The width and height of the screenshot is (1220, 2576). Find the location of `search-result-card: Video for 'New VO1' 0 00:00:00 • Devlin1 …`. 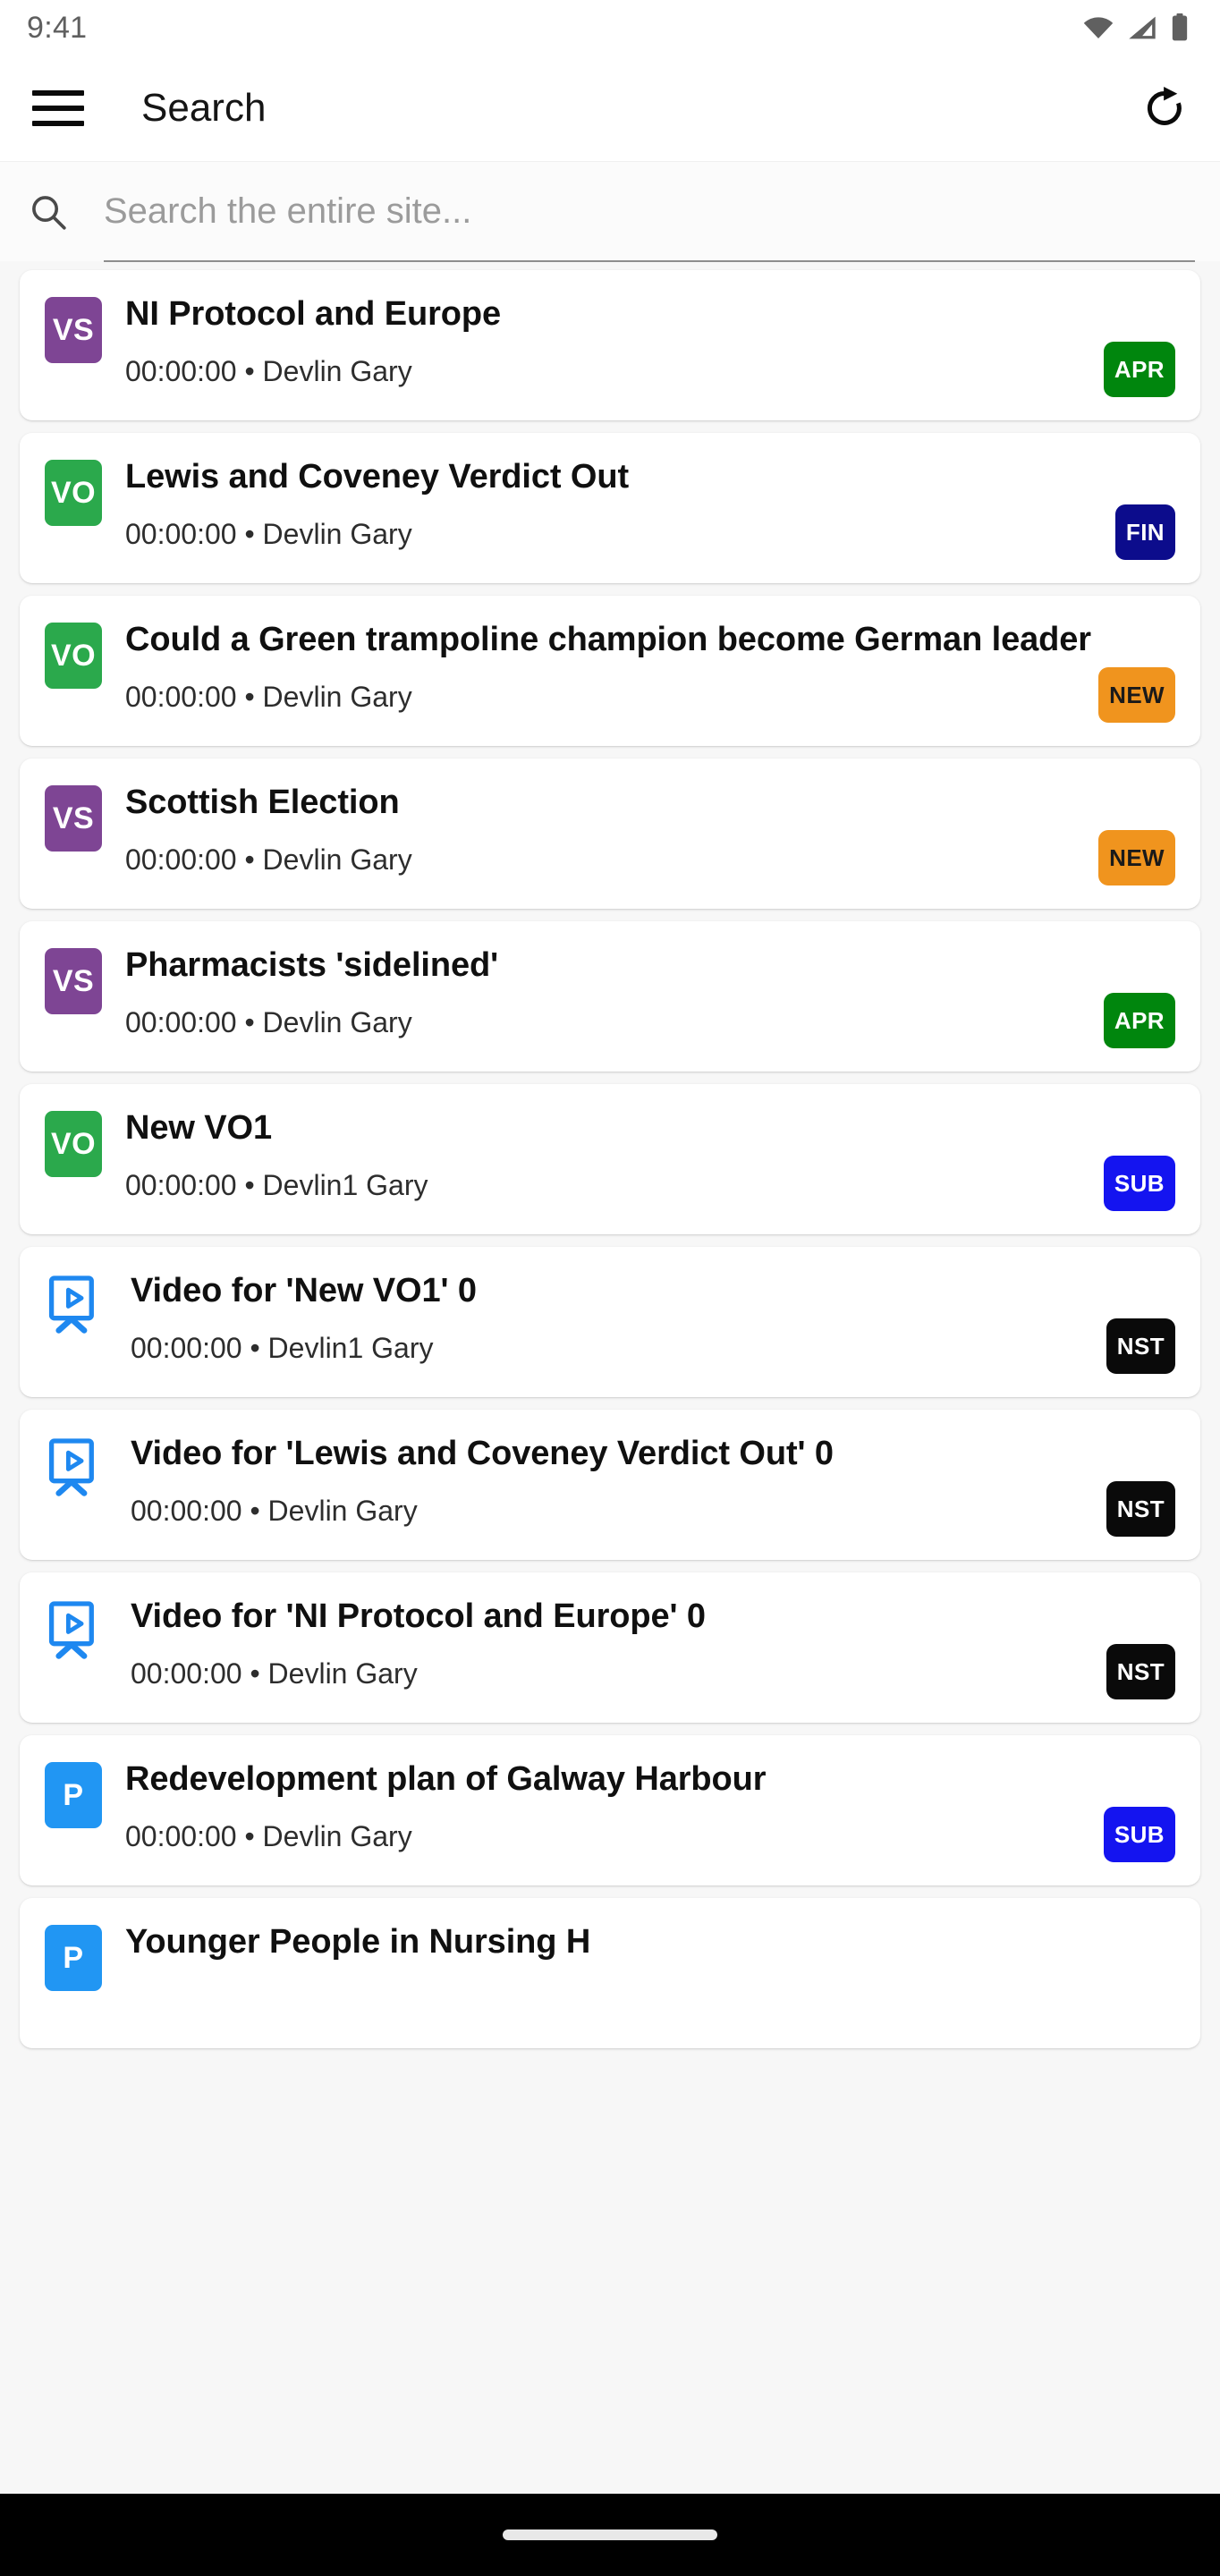

search-result-card: Video for 'New VO1' 0 00:00:00 • Devlin1 … is located at coordinates (610, 1322).